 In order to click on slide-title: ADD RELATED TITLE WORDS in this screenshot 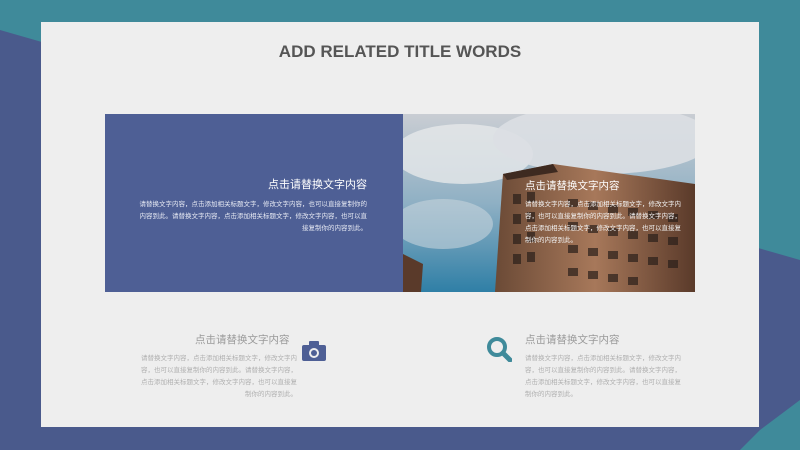, I will do `click(400, 51)`.